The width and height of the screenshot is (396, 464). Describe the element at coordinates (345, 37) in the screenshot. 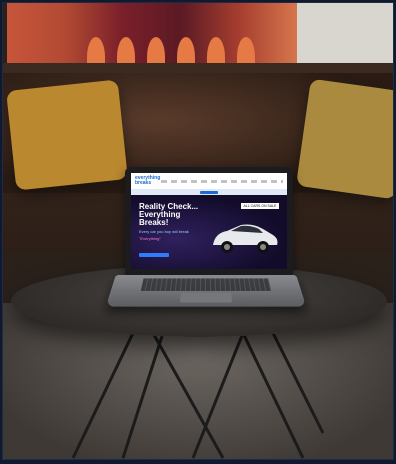

I see `wall` at that location.